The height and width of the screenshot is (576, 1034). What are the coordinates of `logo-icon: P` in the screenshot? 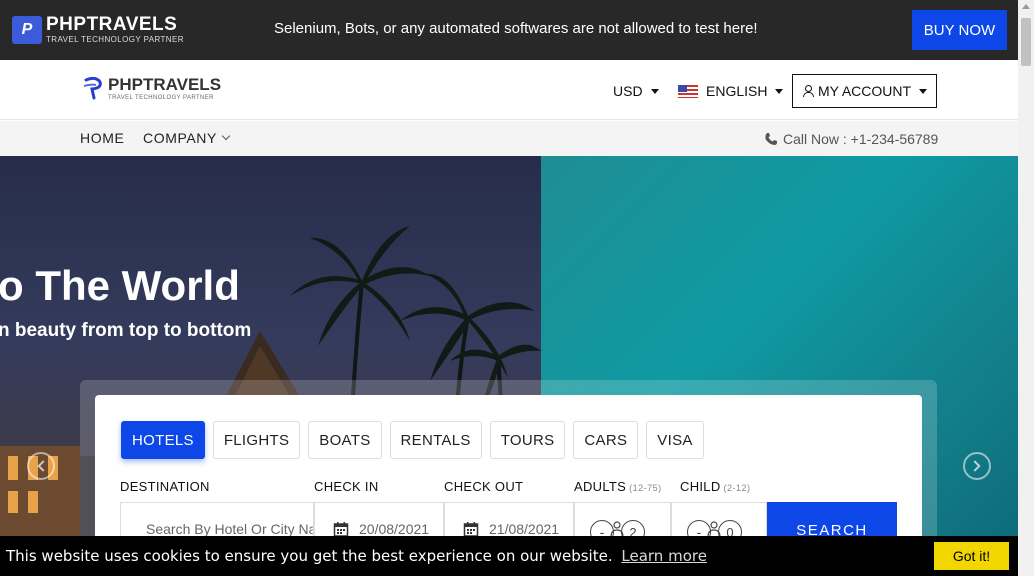 It's located at (27, 29).